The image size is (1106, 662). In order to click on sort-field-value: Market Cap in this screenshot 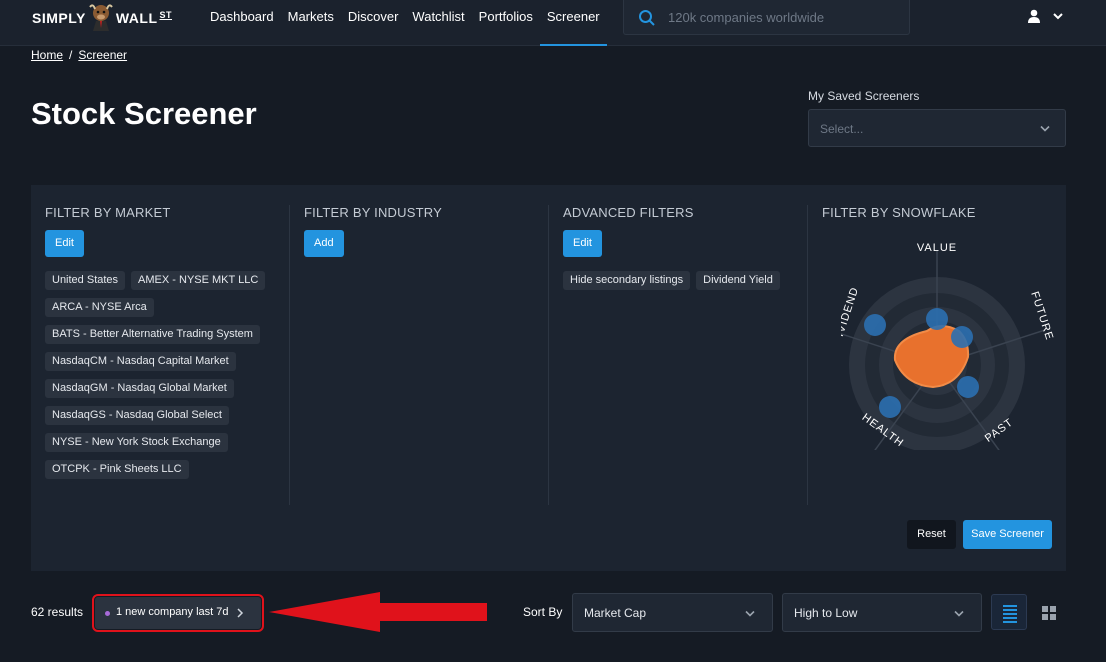, I will do `click(615, 613)`.